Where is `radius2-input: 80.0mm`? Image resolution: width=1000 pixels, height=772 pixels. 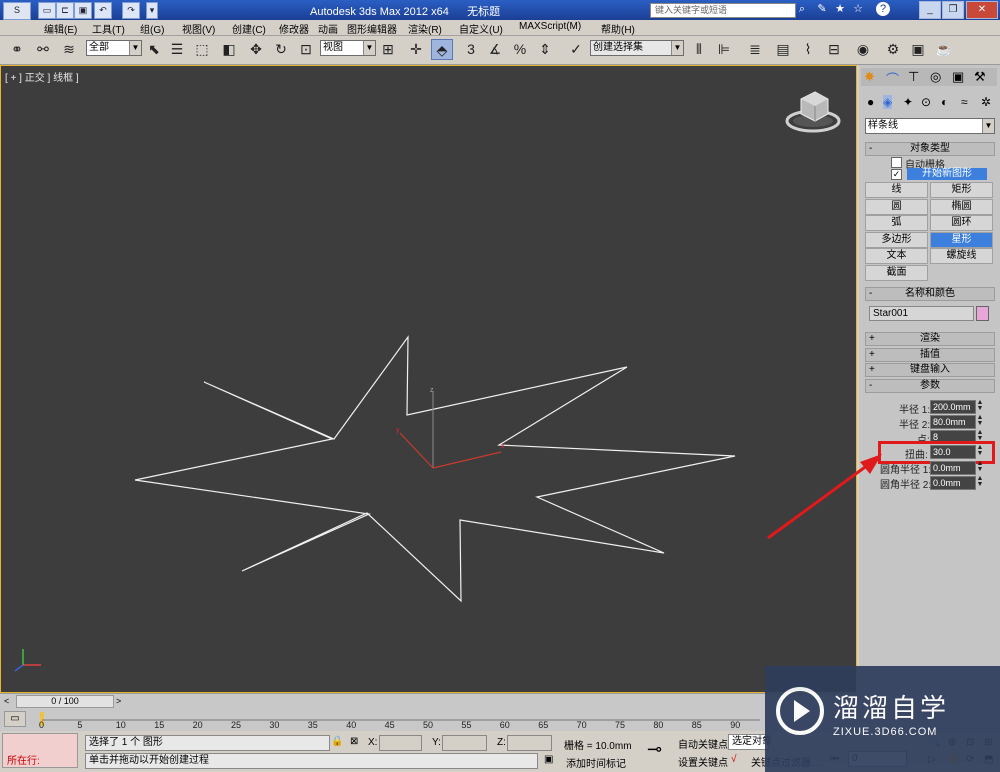 radius2-input: 80.0mm is located at coordinates (953, 422).